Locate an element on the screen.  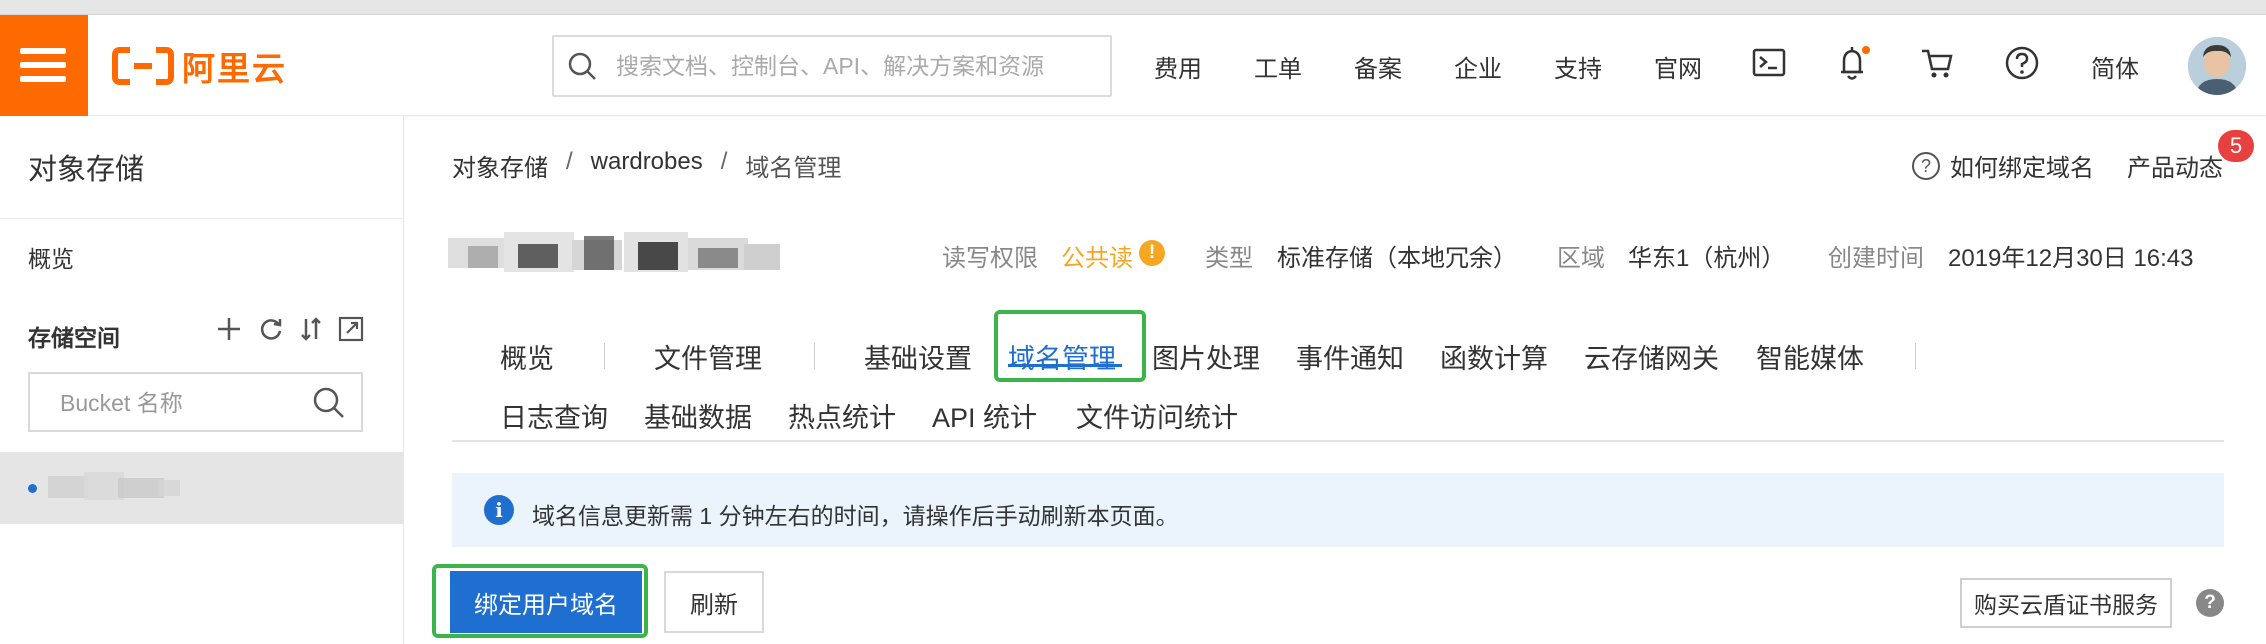
sidebar-buckets-label: 存储空间 is located at coordinates (74, 338).